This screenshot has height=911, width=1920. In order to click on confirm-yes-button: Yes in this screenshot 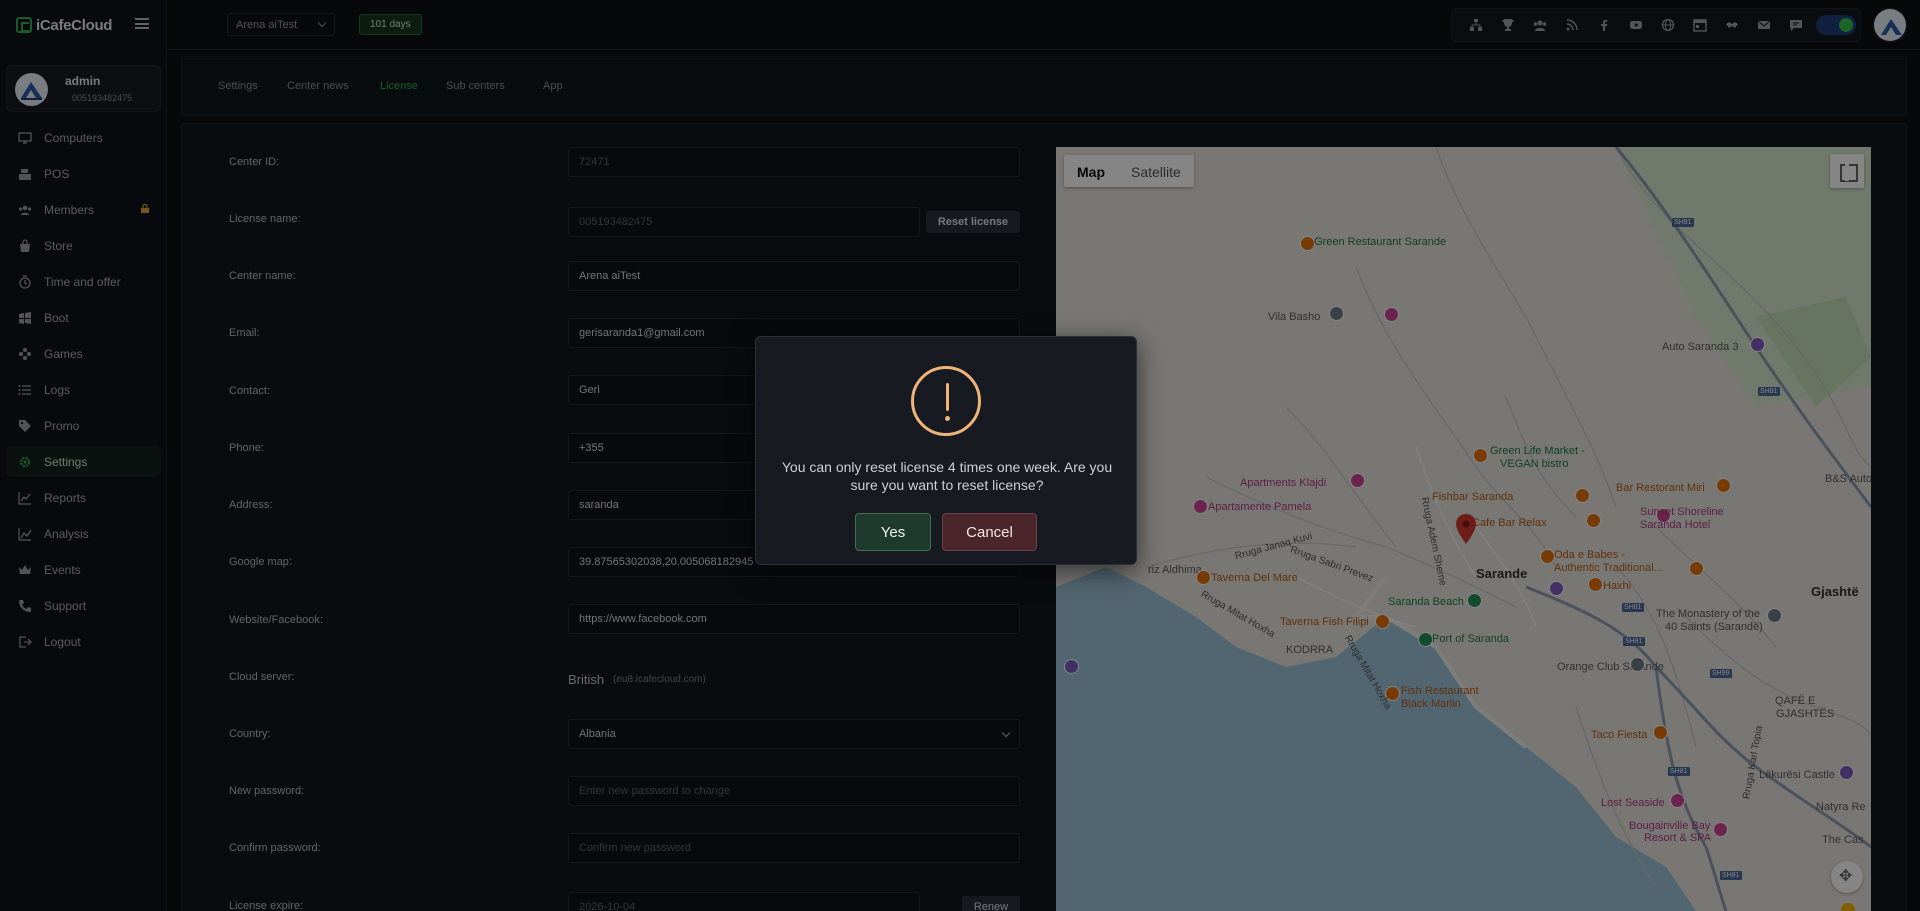, I will do `click(893, 532)`.